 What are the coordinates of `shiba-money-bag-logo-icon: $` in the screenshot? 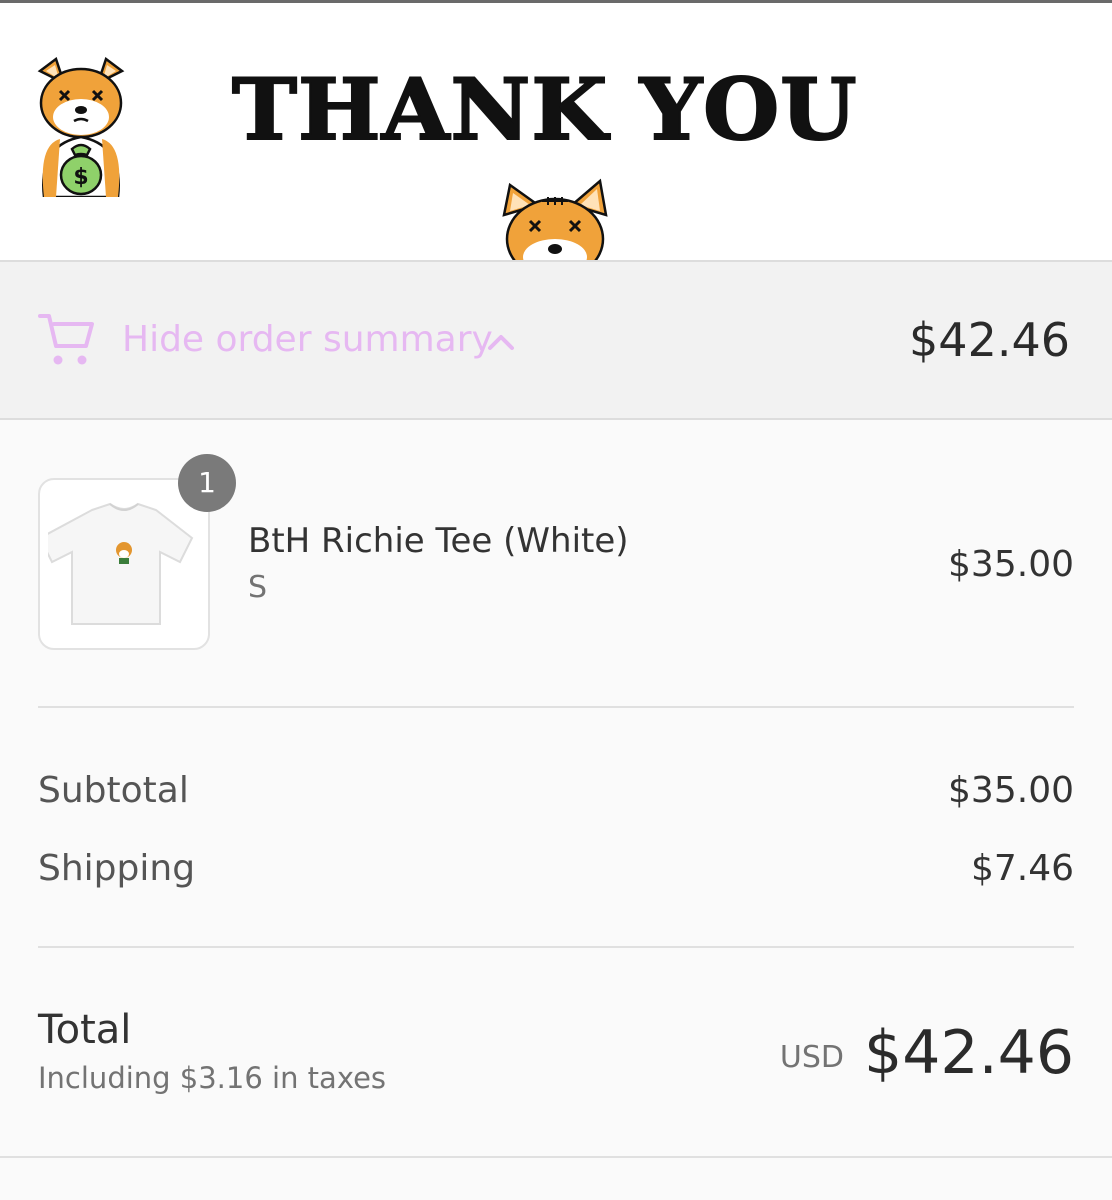 It's located at (81, 127).